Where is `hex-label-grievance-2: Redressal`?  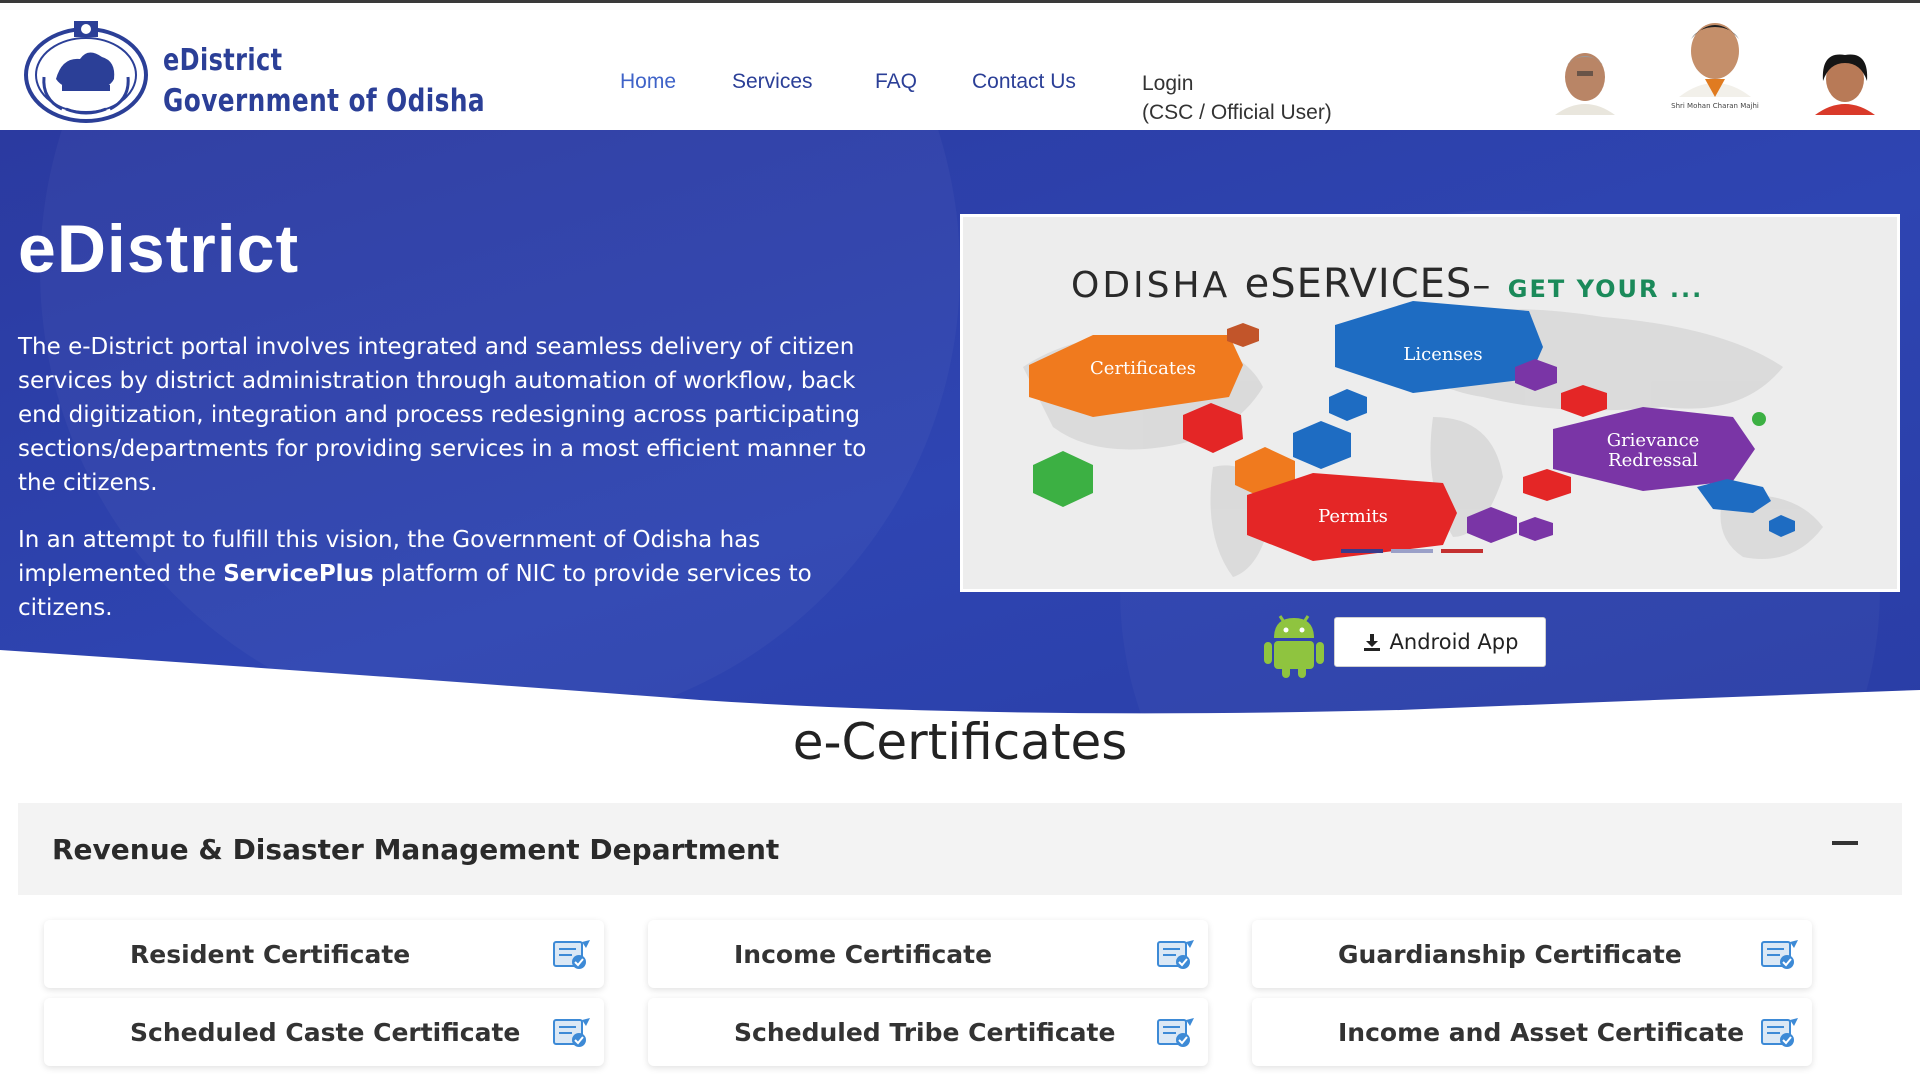
hex-label-grievance-2: Redressal is located at coordinates (1653, 460).